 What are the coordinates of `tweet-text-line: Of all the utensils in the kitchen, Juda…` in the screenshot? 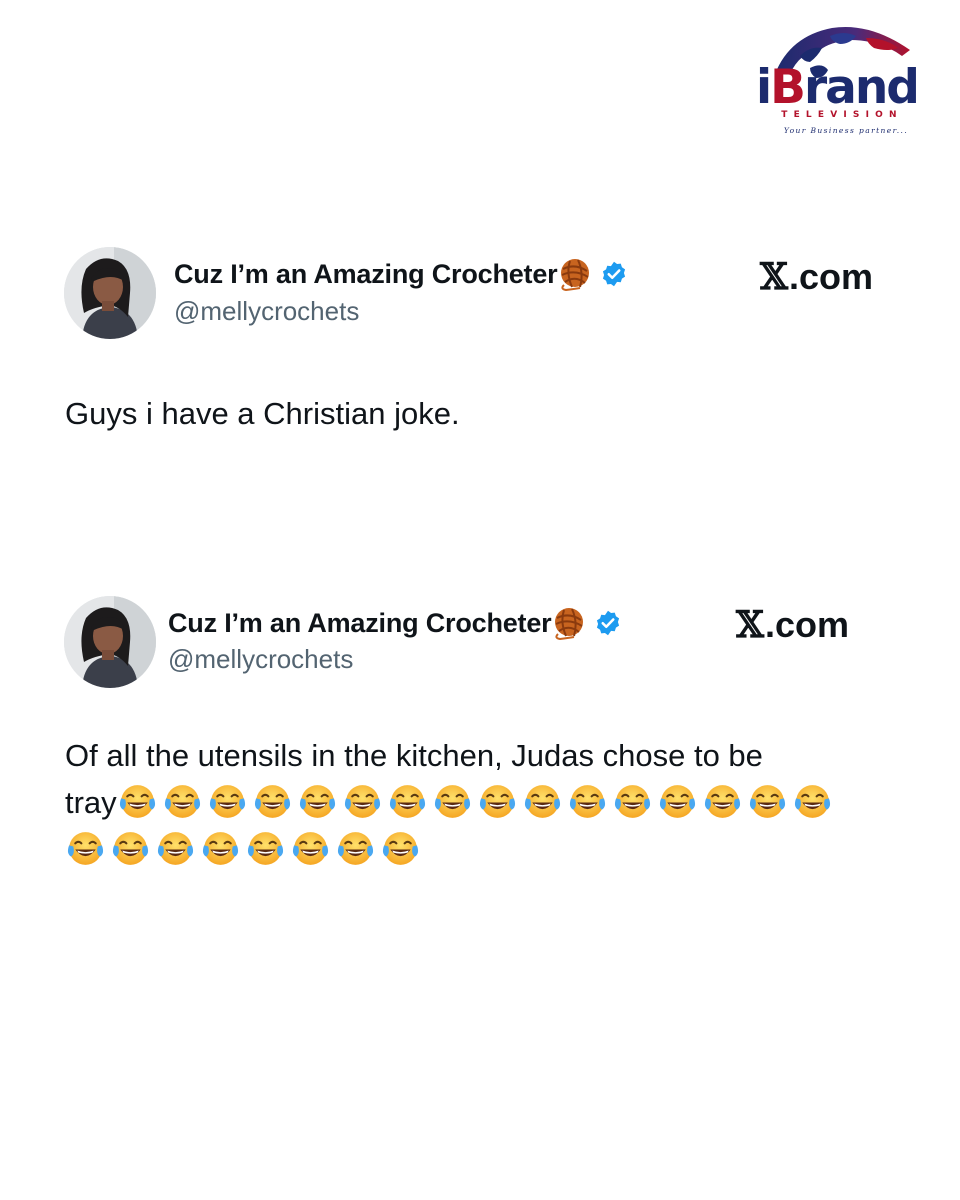 It's located at (414, 755).